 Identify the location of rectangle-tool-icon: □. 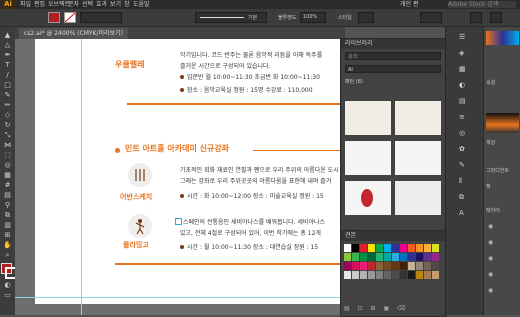
(7, 85).